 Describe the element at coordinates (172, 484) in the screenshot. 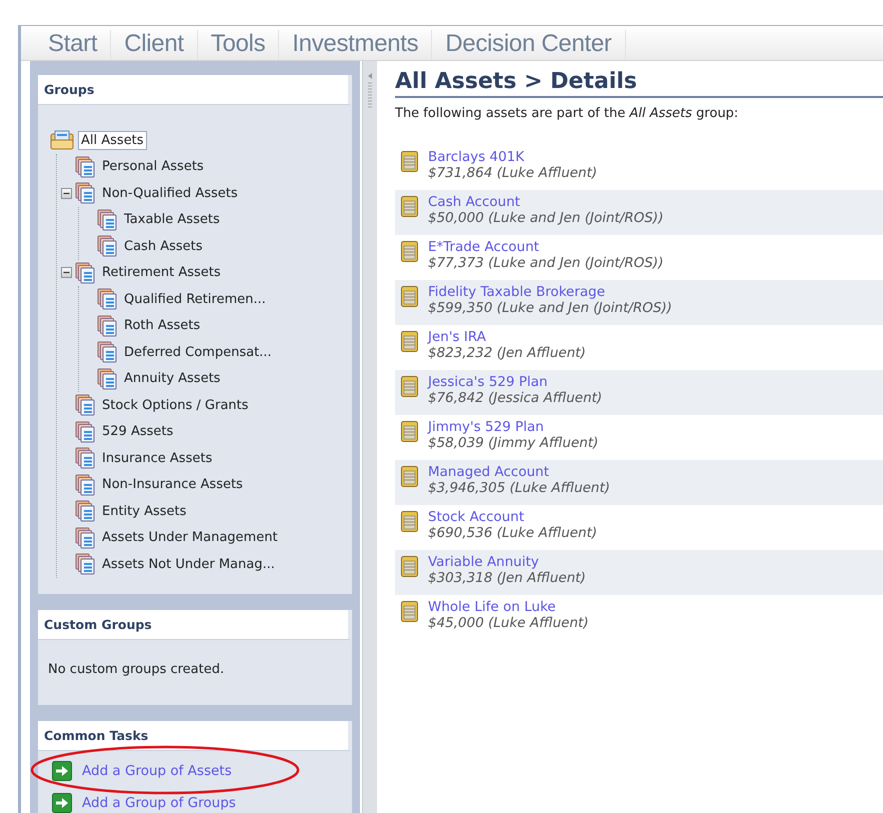

I see `tree-item: Non-Insurance Assets` at that location.